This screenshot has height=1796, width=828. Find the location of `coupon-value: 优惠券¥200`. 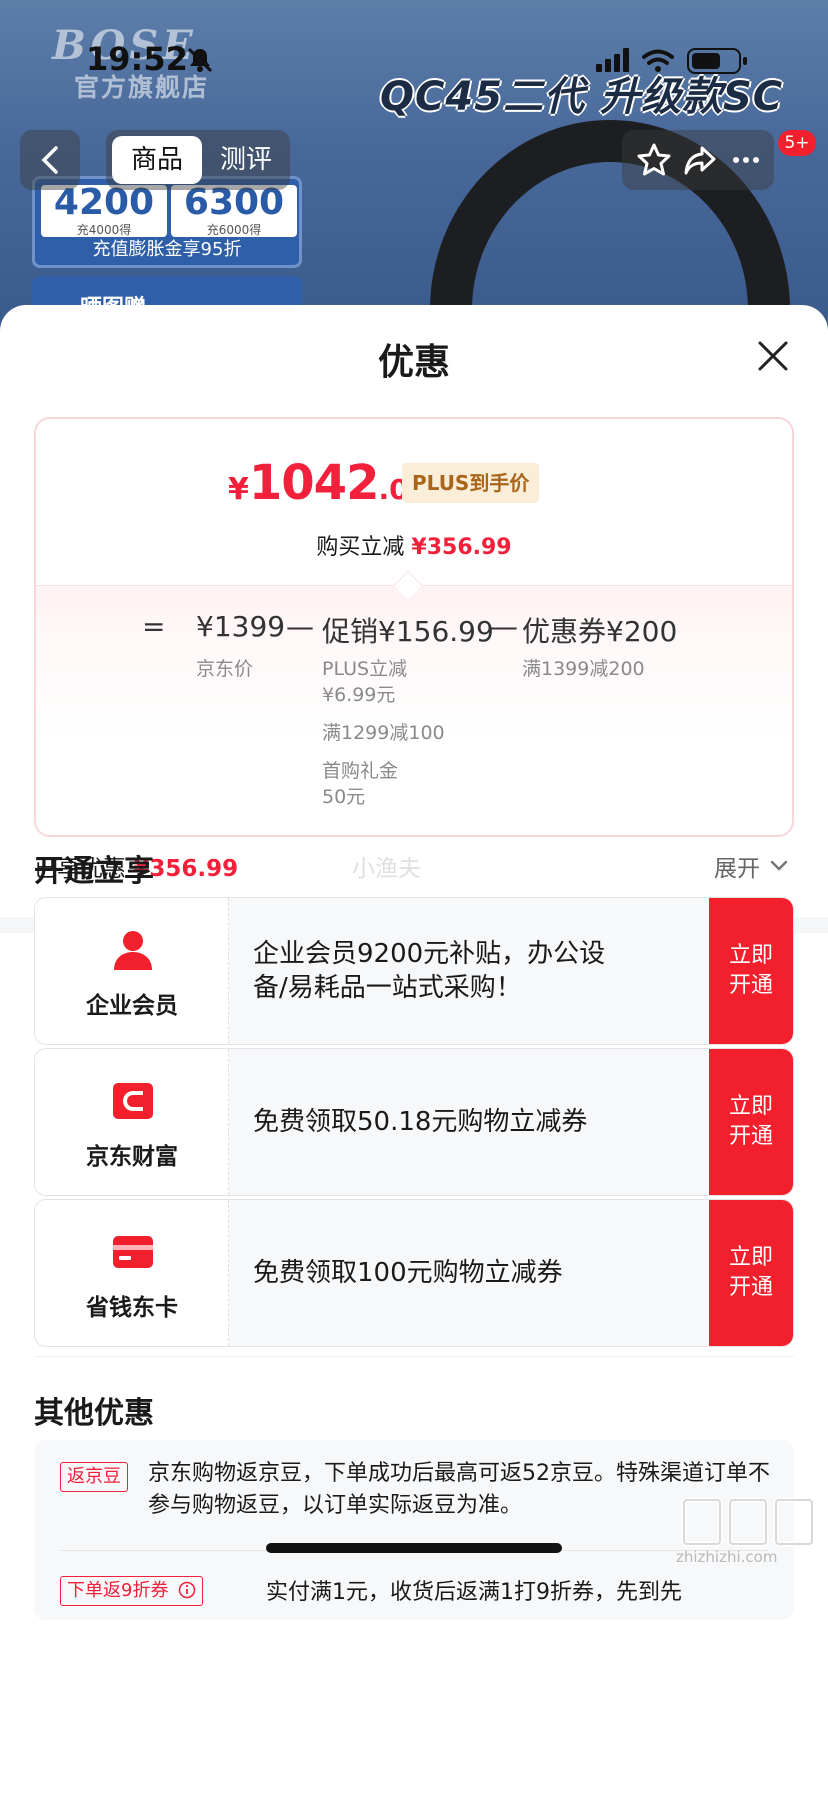

coupon-value: 优惠券¥200 is located at coordinates (600, 631).